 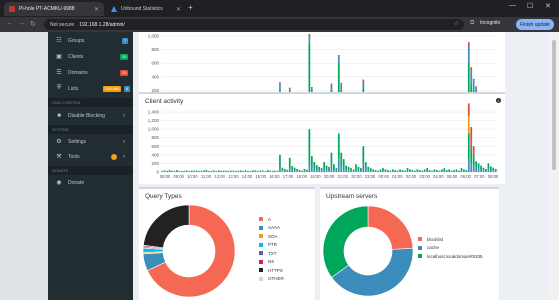 I want to click on maximize-icon: ☐, so click(x=530, y=6).